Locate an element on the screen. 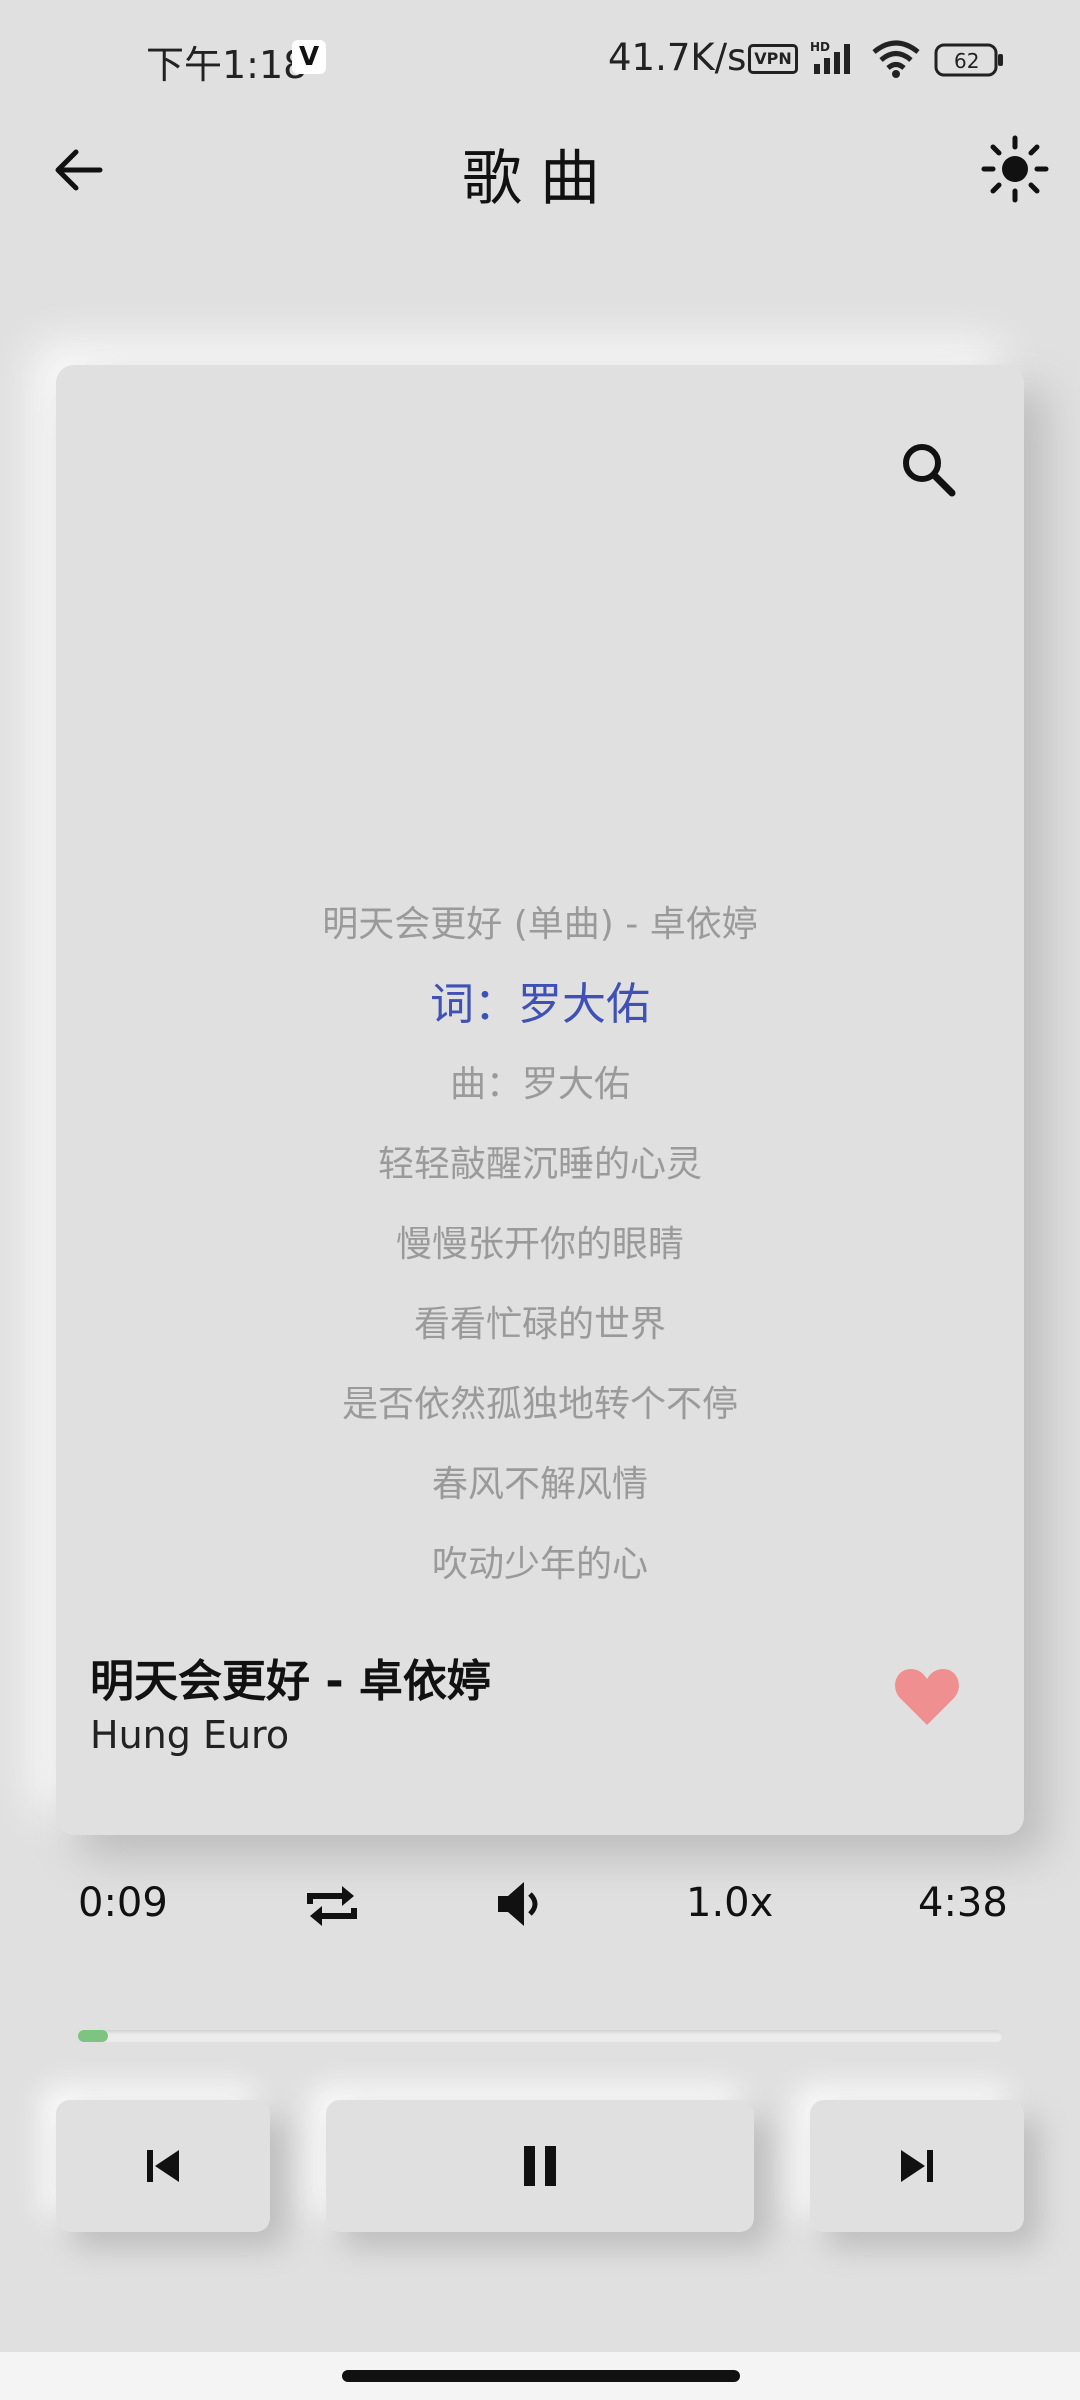  progress-bar is located at coordinates (540, 2036).